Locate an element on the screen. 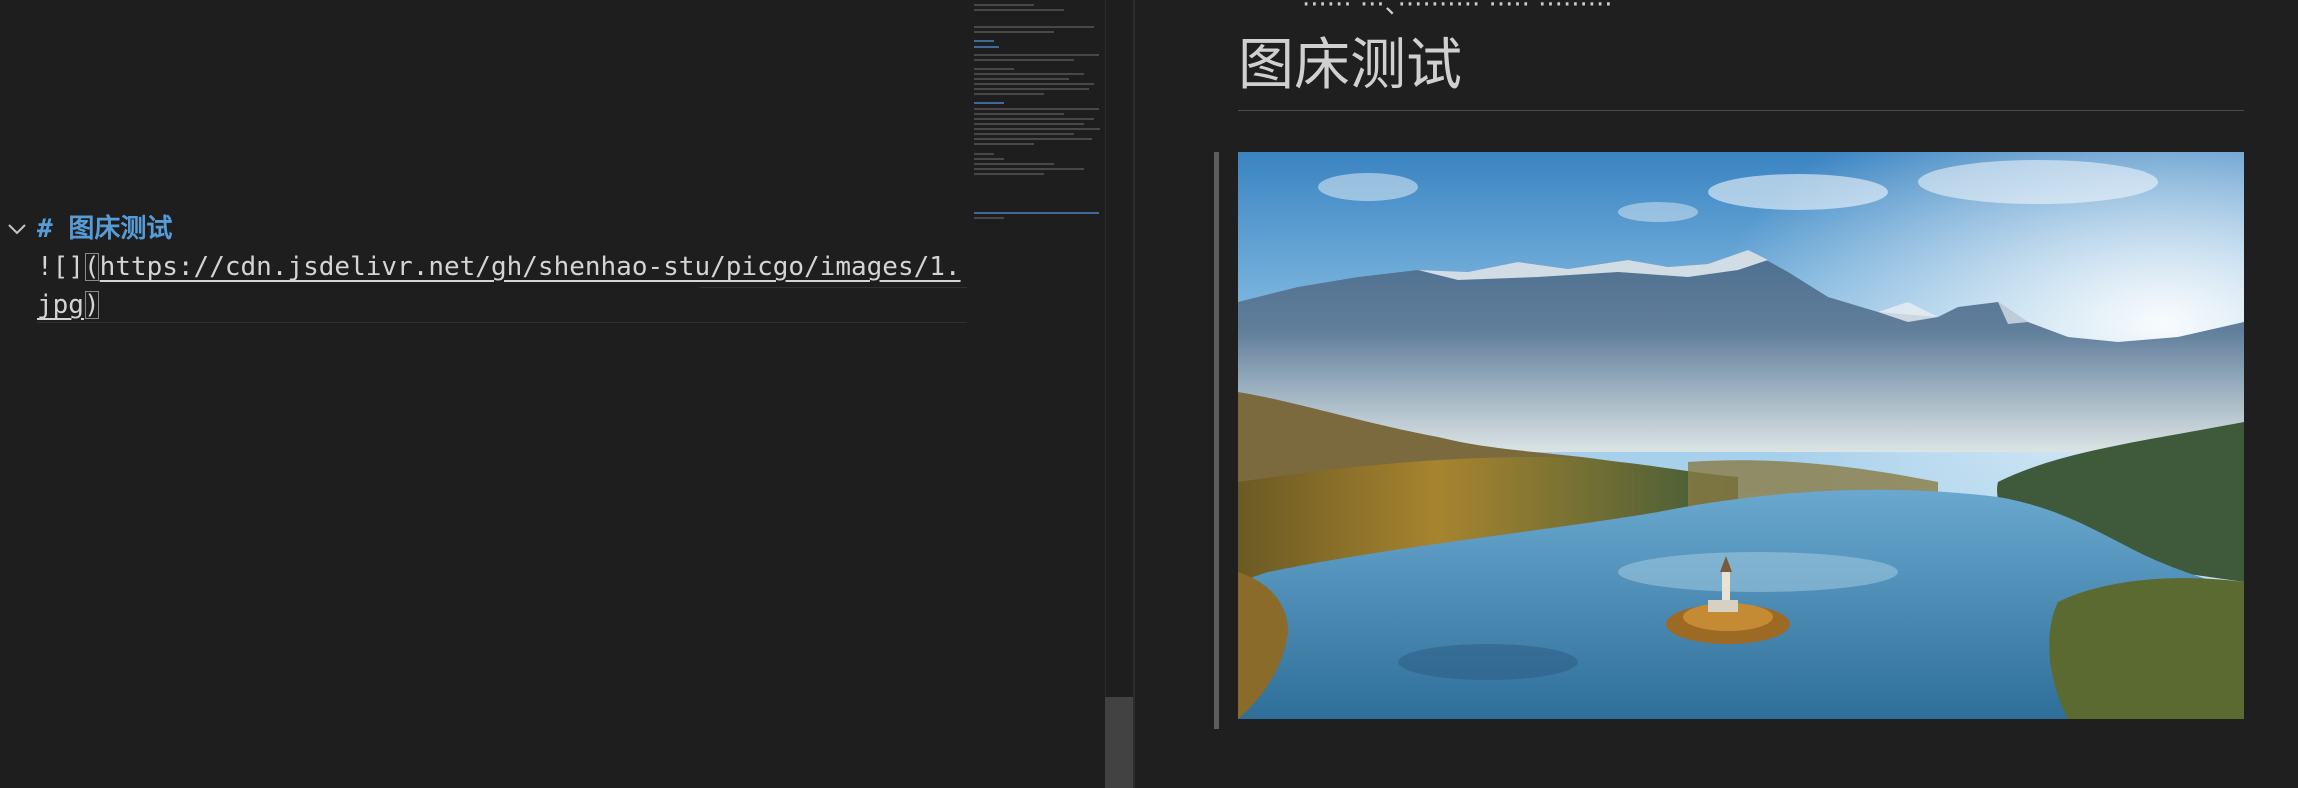  wrap-line-border is located at coordinates (833, 287).